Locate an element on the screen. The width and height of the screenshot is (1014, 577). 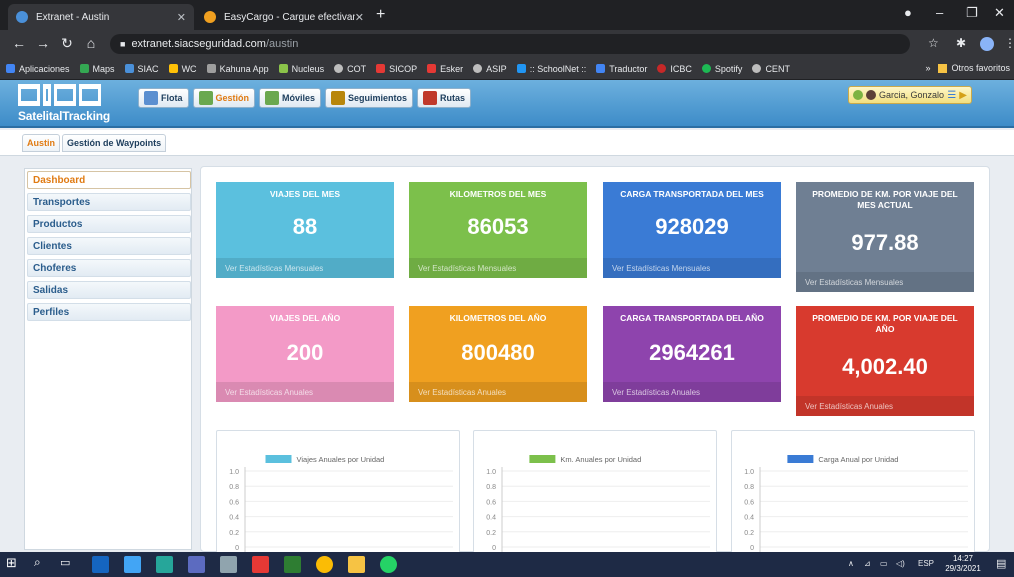
browser-tab-label: EasyCargo - Cargue efectivamen is located at coordinates (289, 17).